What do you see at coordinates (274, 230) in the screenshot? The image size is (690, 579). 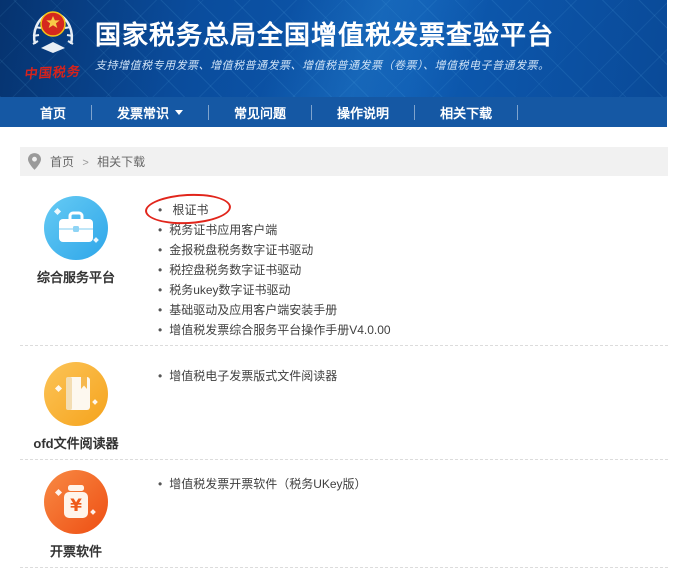 I see `download-link-tax-cert-client: 税务证书应用客户端` at bounding box center [274, 230].